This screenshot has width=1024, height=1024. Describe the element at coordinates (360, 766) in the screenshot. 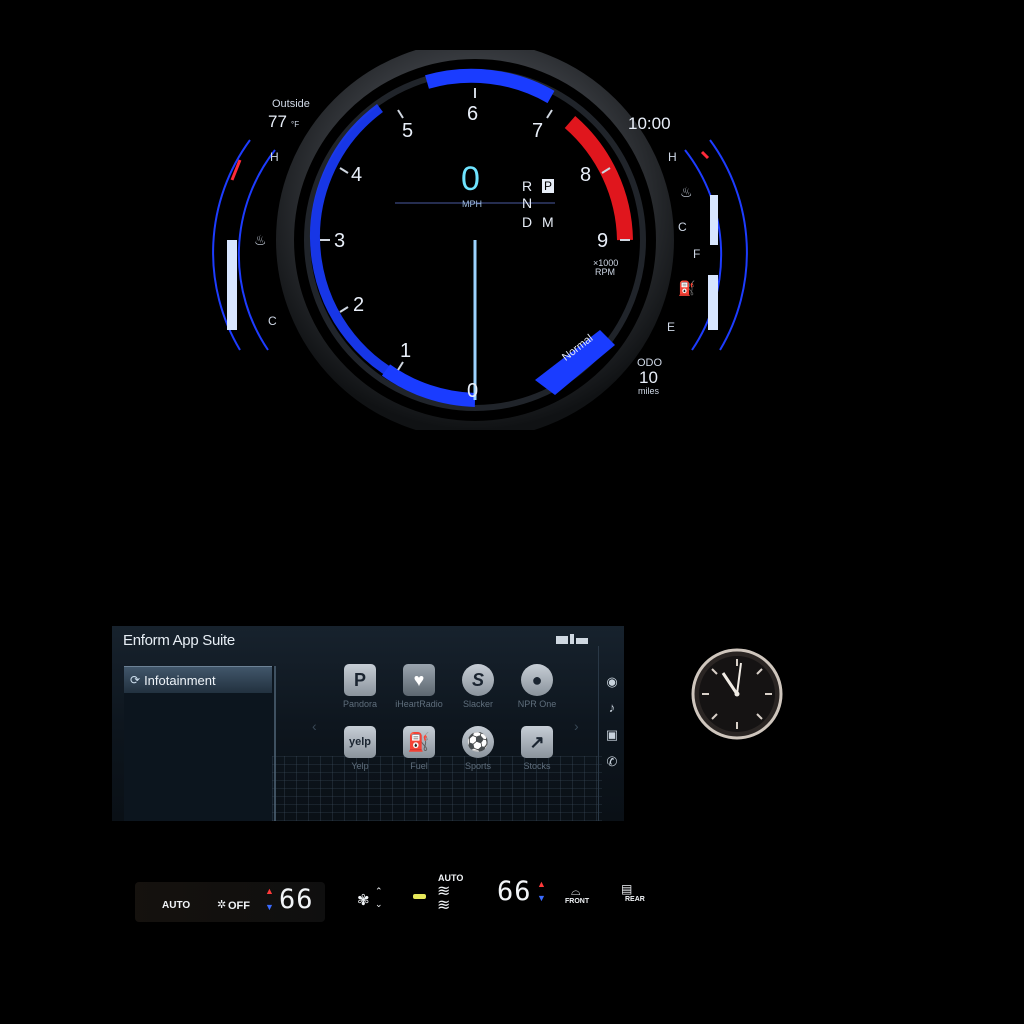

I see `app-name: Yelp` at that location.